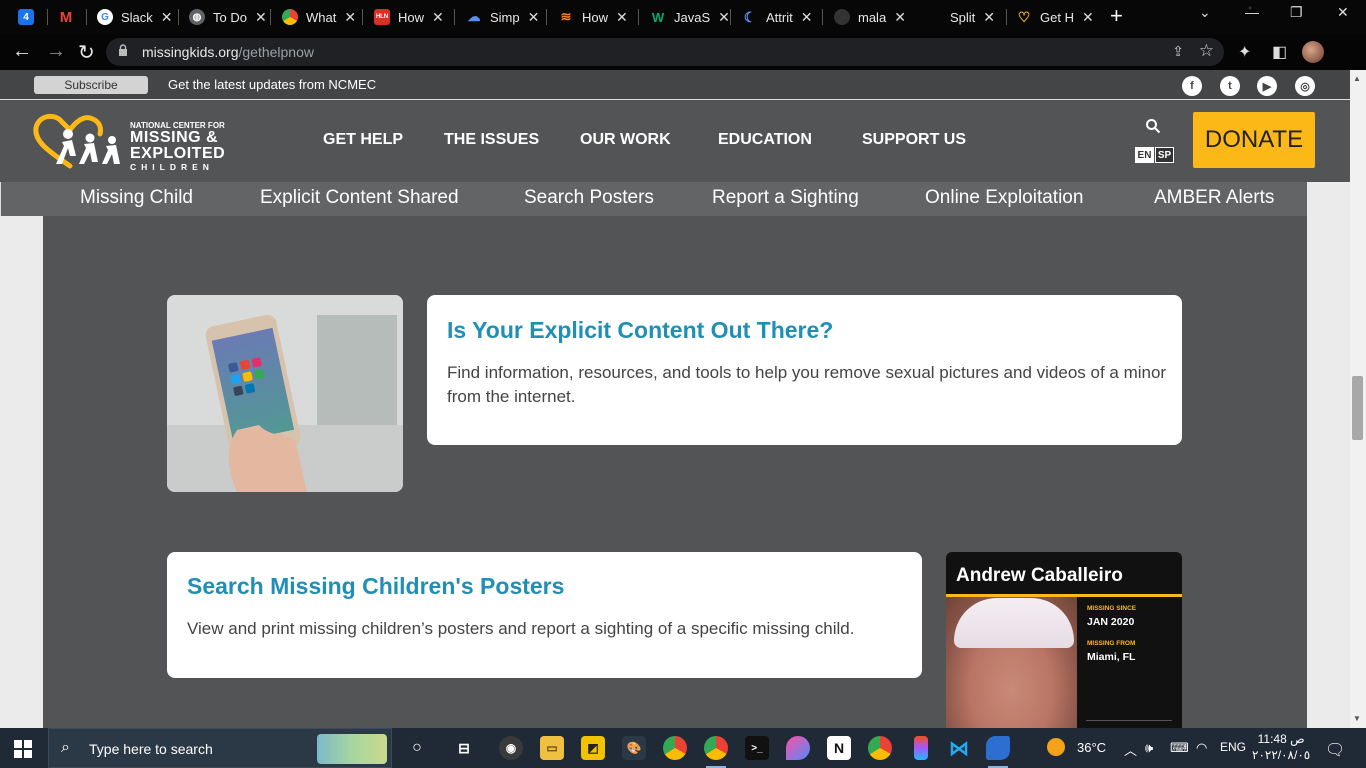 The width and height of the screenshot is (1366, 768). What do you see at coordinates (30, 17) in the screenshot?
I see `tab-calendar: 4` at bounding box center [30, 17].